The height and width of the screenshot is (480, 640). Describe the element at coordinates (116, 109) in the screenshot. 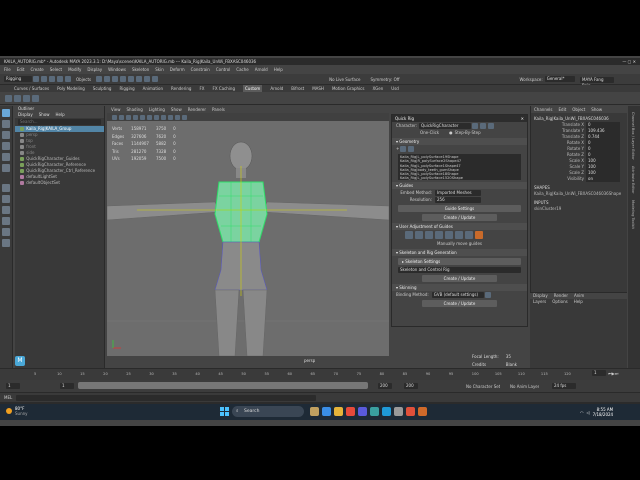

I see `vp-menu-view: View` at that location.